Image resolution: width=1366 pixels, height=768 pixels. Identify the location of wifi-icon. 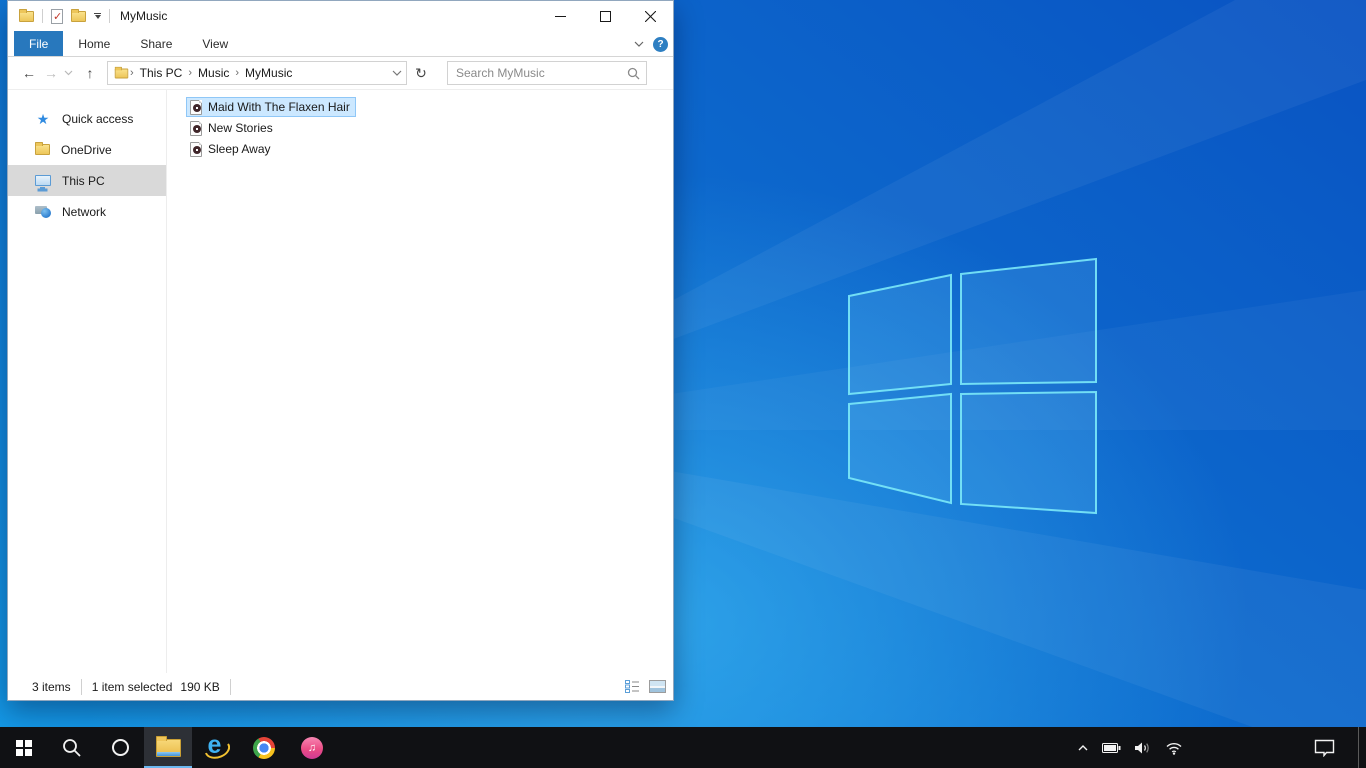
(1174, 748).